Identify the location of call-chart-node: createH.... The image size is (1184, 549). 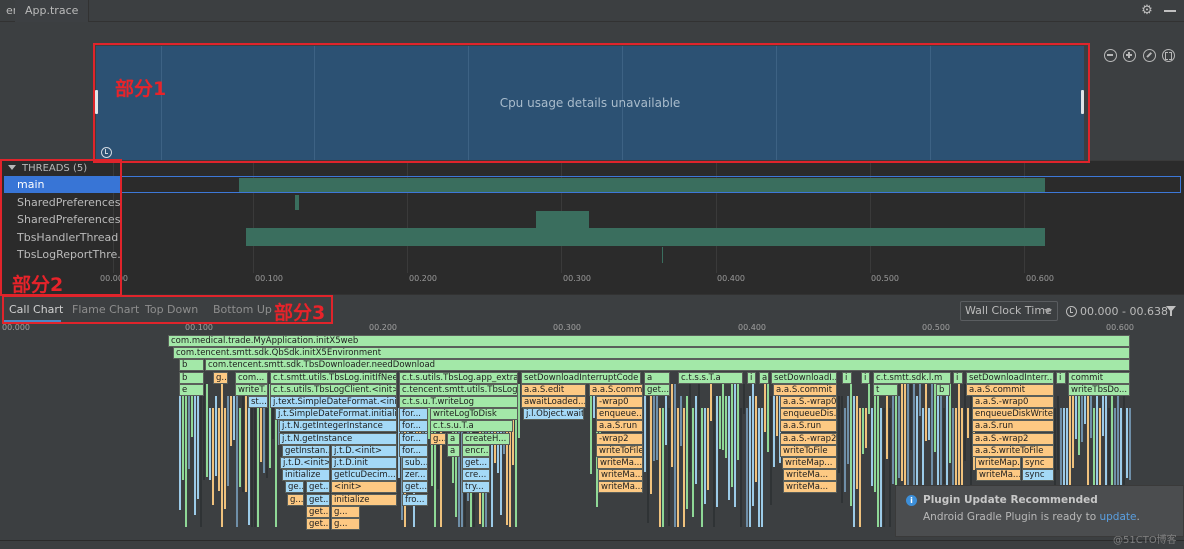
(486, 438).